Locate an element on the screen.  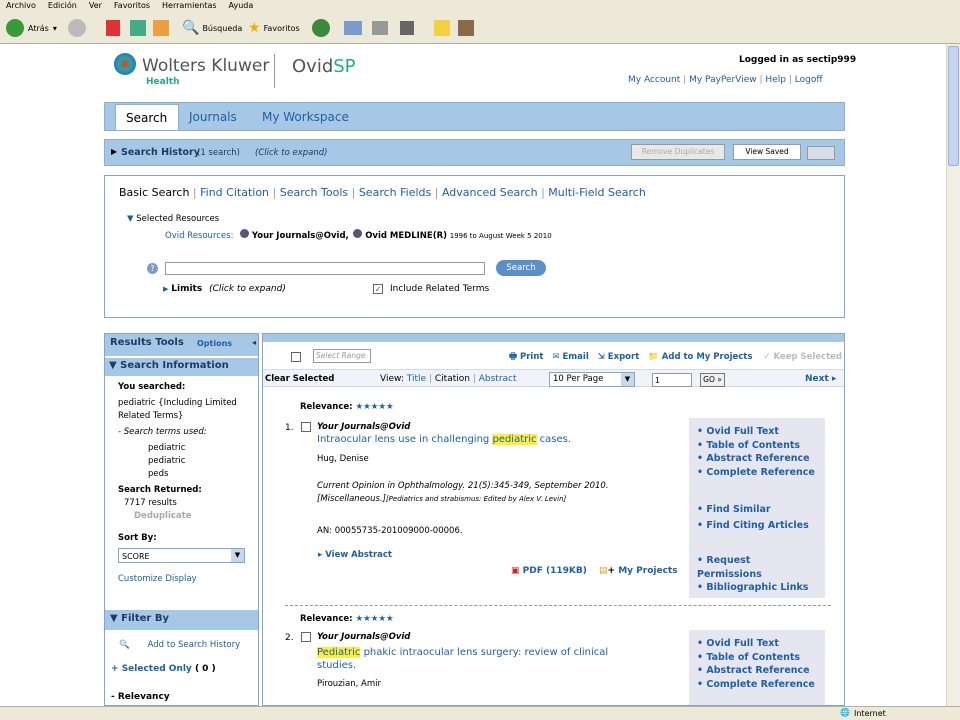
search-submit-button: Search is located at coordinates (521, 268).